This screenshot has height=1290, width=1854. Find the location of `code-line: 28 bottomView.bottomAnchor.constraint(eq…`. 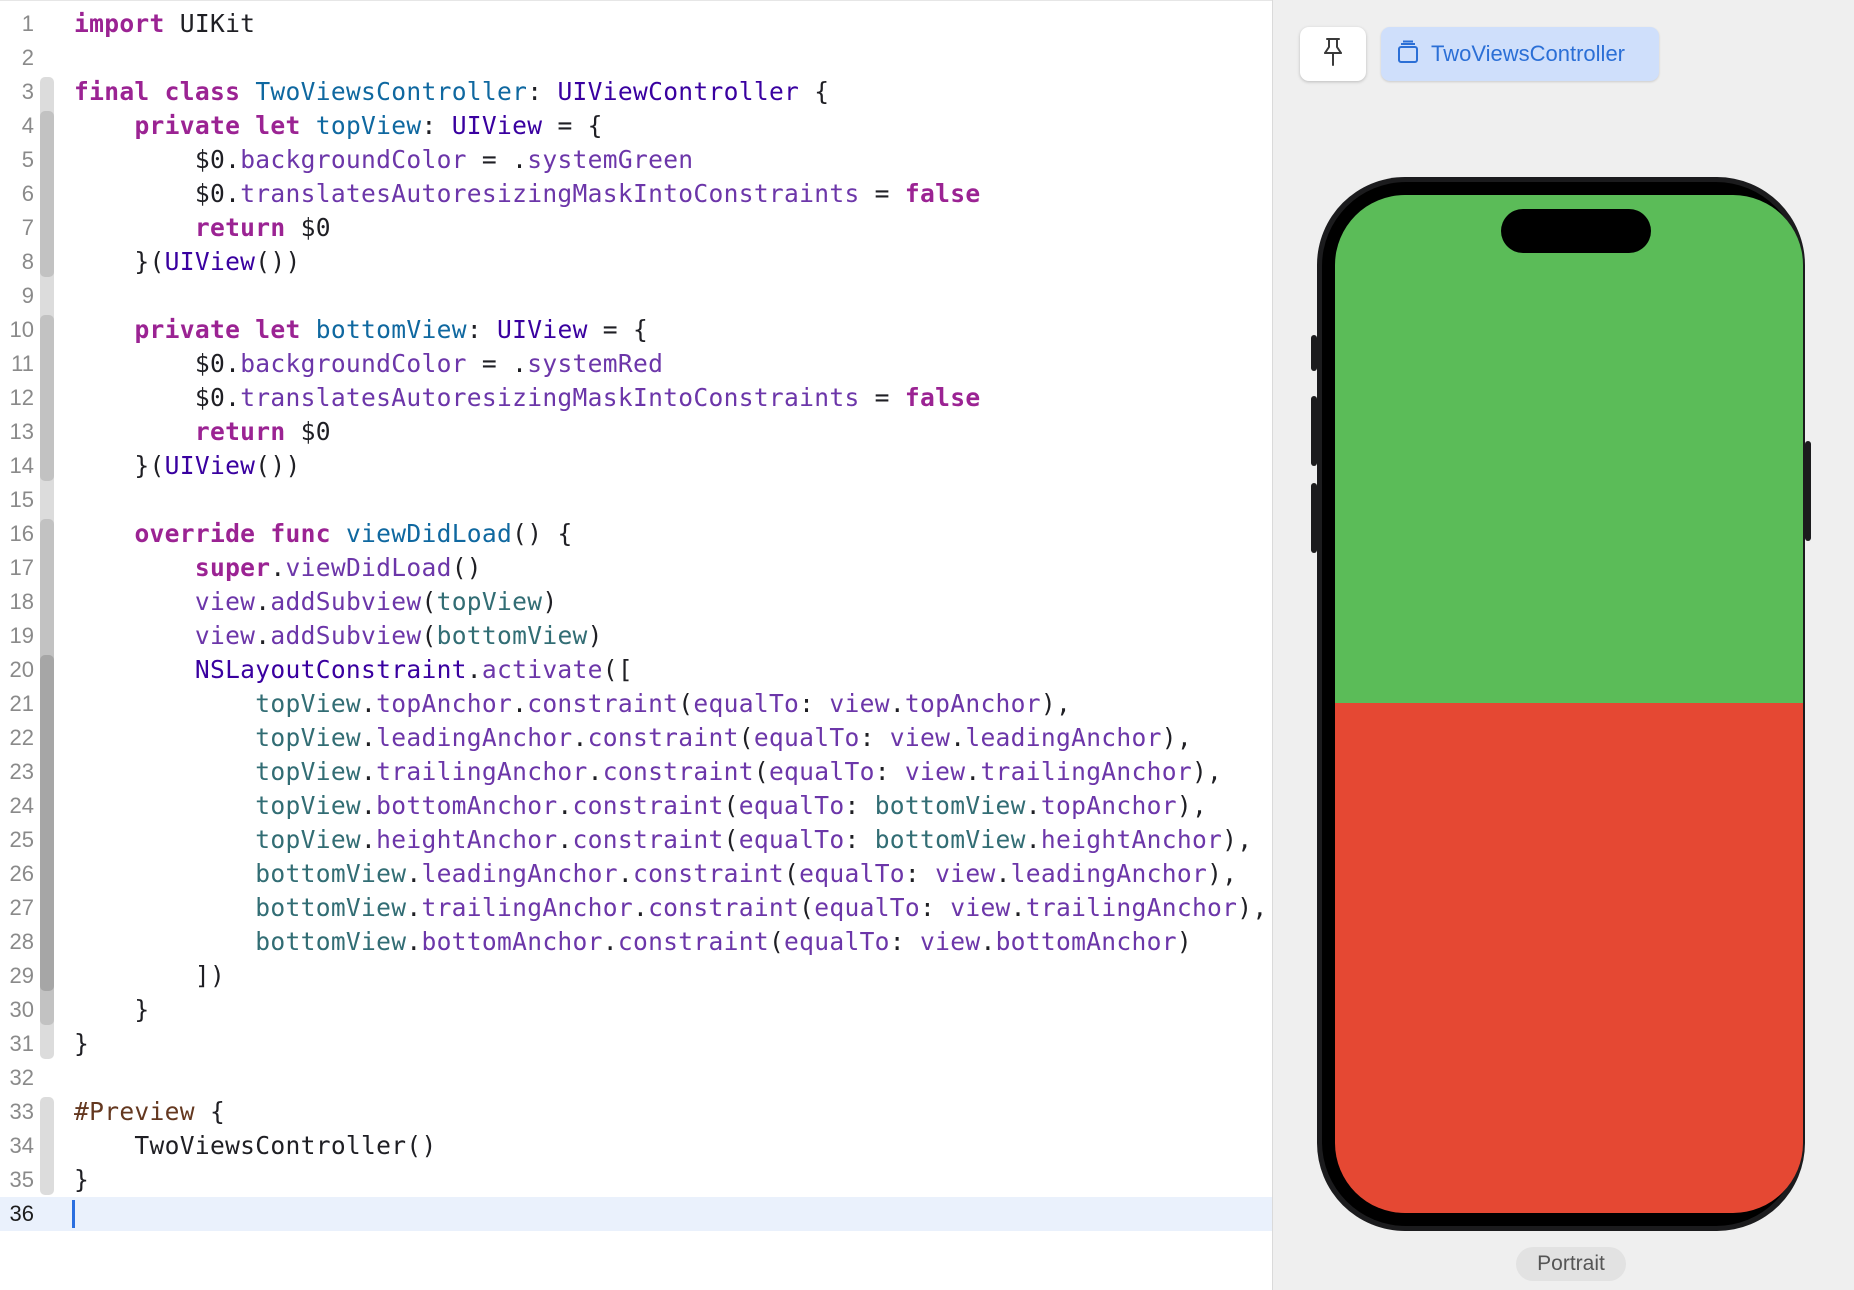

code-line: 28 bottomView.bottomAnchor.constraint(eq… is located at coordinates (636, 942).